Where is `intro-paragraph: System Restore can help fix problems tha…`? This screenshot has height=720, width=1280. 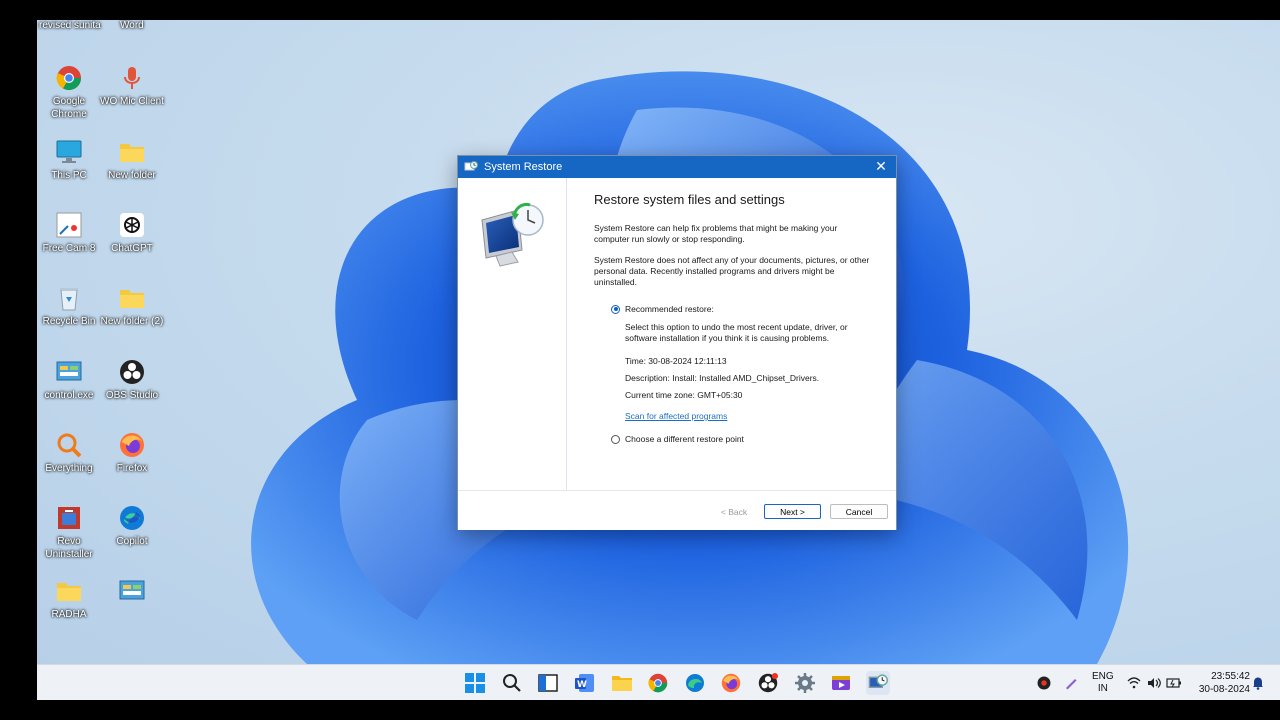
intro-paragraph: System Restore can help fix problems tha… is located at coordinates (716, 233).